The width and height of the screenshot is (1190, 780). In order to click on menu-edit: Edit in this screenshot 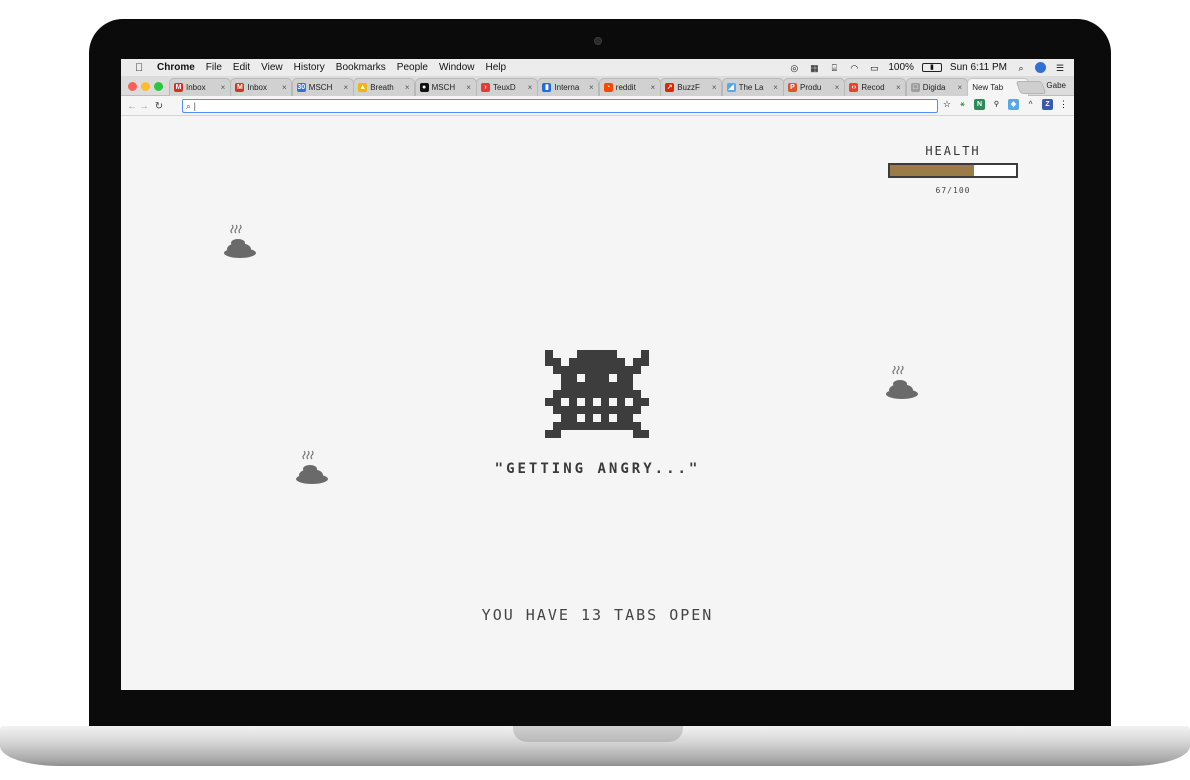, I will do `click(241, 67)`.